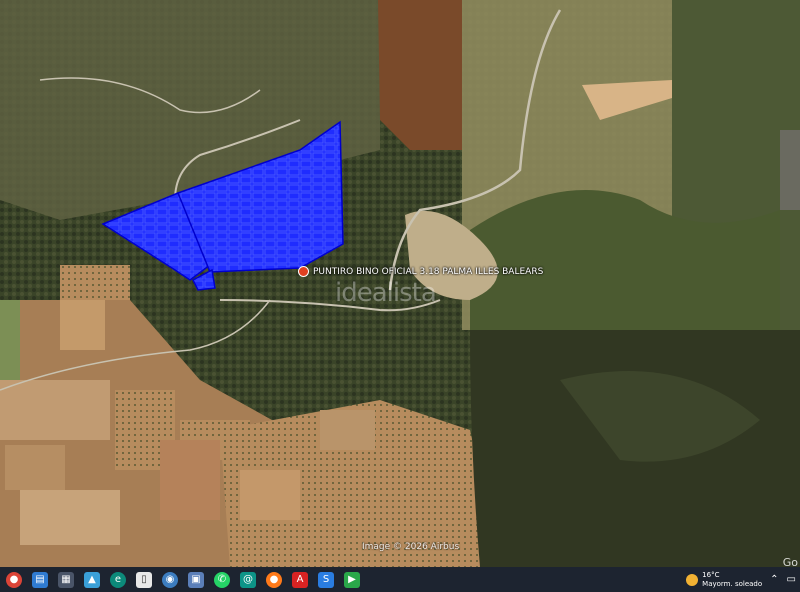 Image resolution: width=800 pixels, height=592 pixels. Describe the element at coordinates (144, 579) in the screenshot. I see `file-icon: ▯` at that location.